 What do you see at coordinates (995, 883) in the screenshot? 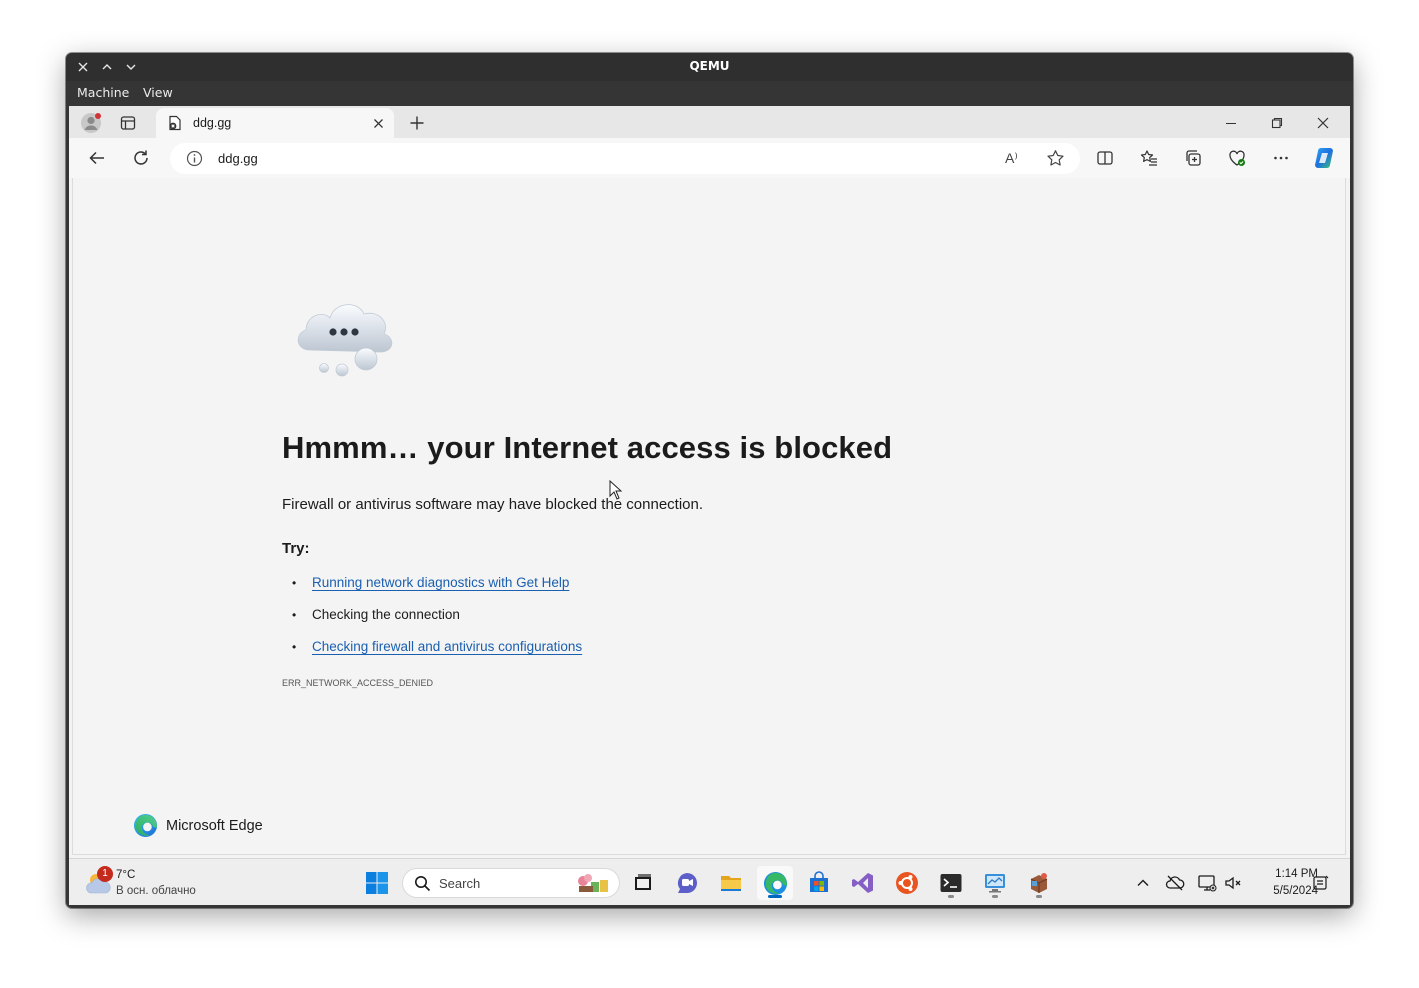
I see `remote-desktop-icon` at bounding box center [995, 883].